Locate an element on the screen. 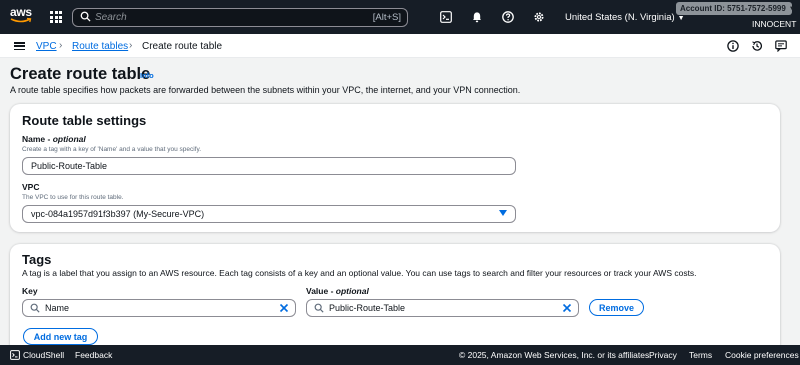 The width and height of the screenshot is (800, 365). aws-logo-text: aws is located at coordinates (21, 12).